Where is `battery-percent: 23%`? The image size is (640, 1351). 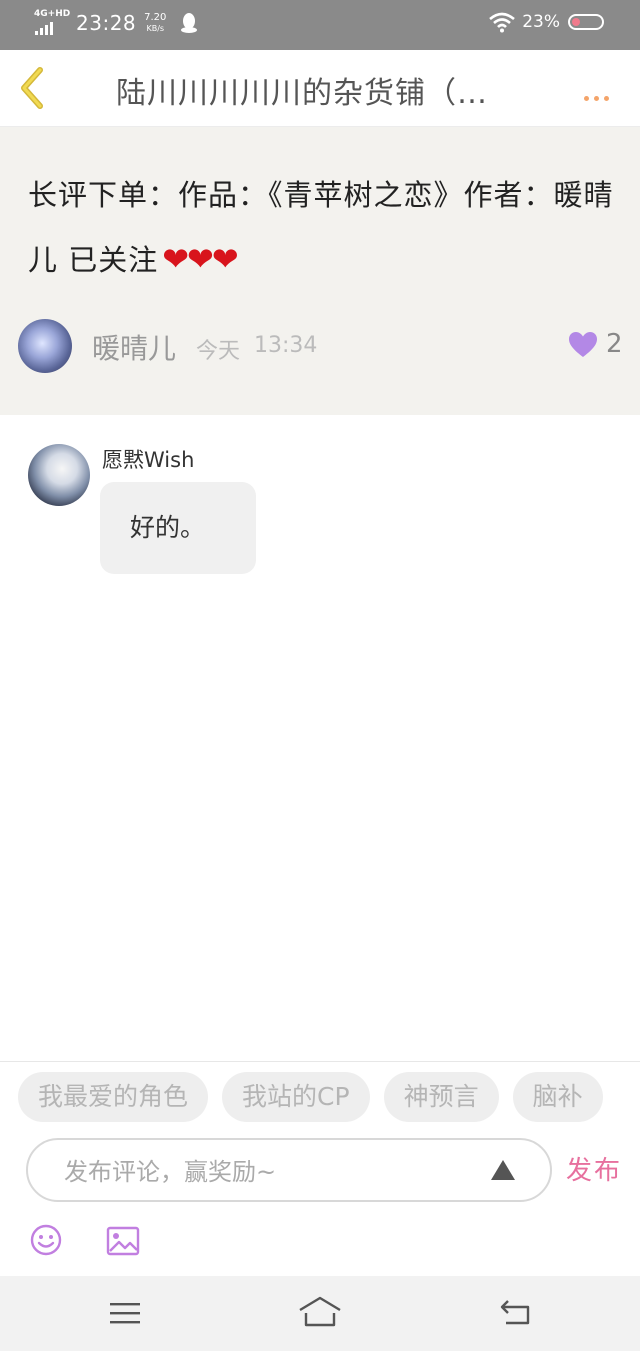 battery-percent: 23% is located at coordinates (541, 22).